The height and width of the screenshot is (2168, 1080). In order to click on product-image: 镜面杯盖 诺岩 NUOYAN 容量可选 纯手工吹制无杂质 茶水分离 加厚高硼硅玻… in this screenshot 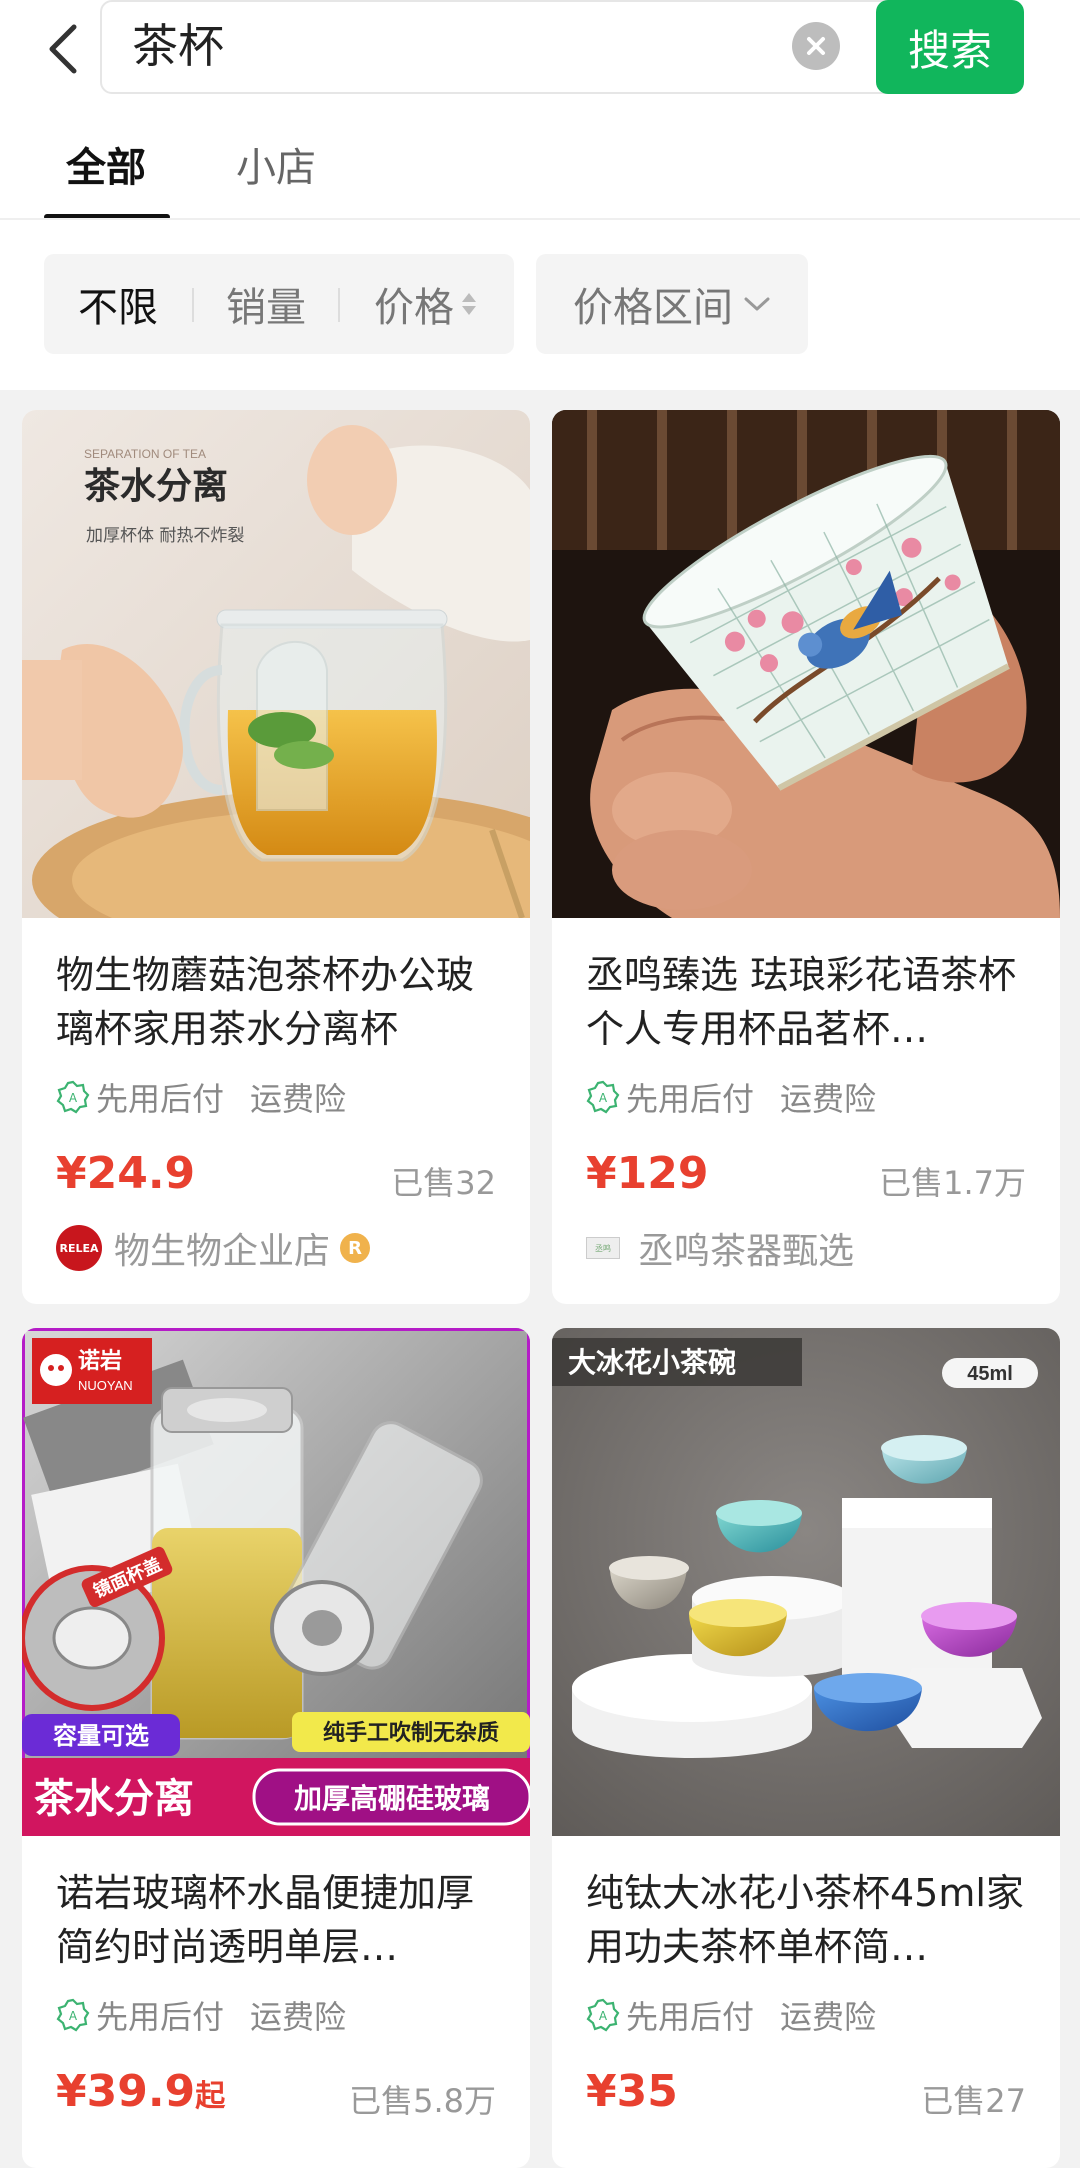, I will do `click(276, 1582)`.